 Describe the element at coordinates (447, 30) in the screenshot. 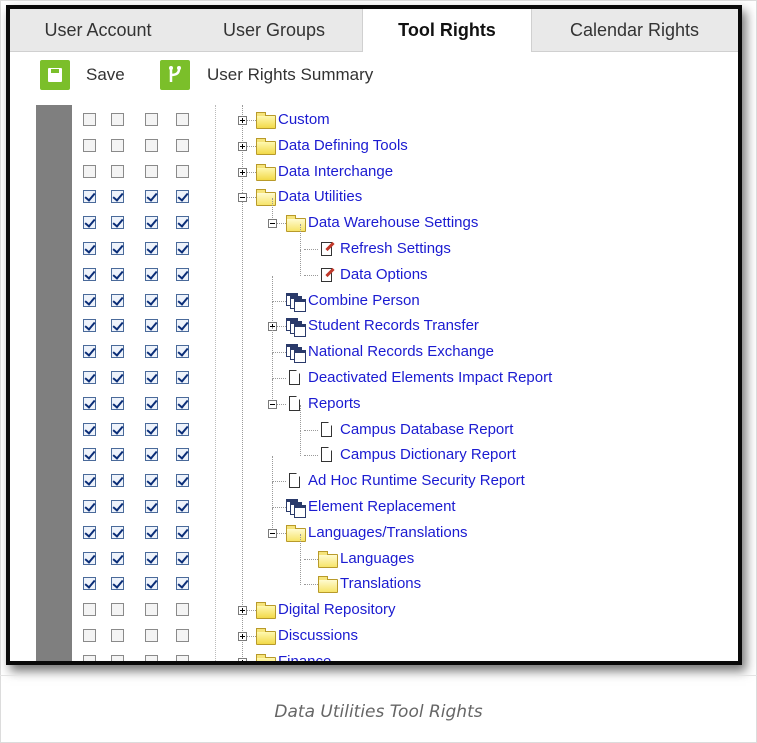

I see `tab-tool-rights: Tool Rights` at that location.